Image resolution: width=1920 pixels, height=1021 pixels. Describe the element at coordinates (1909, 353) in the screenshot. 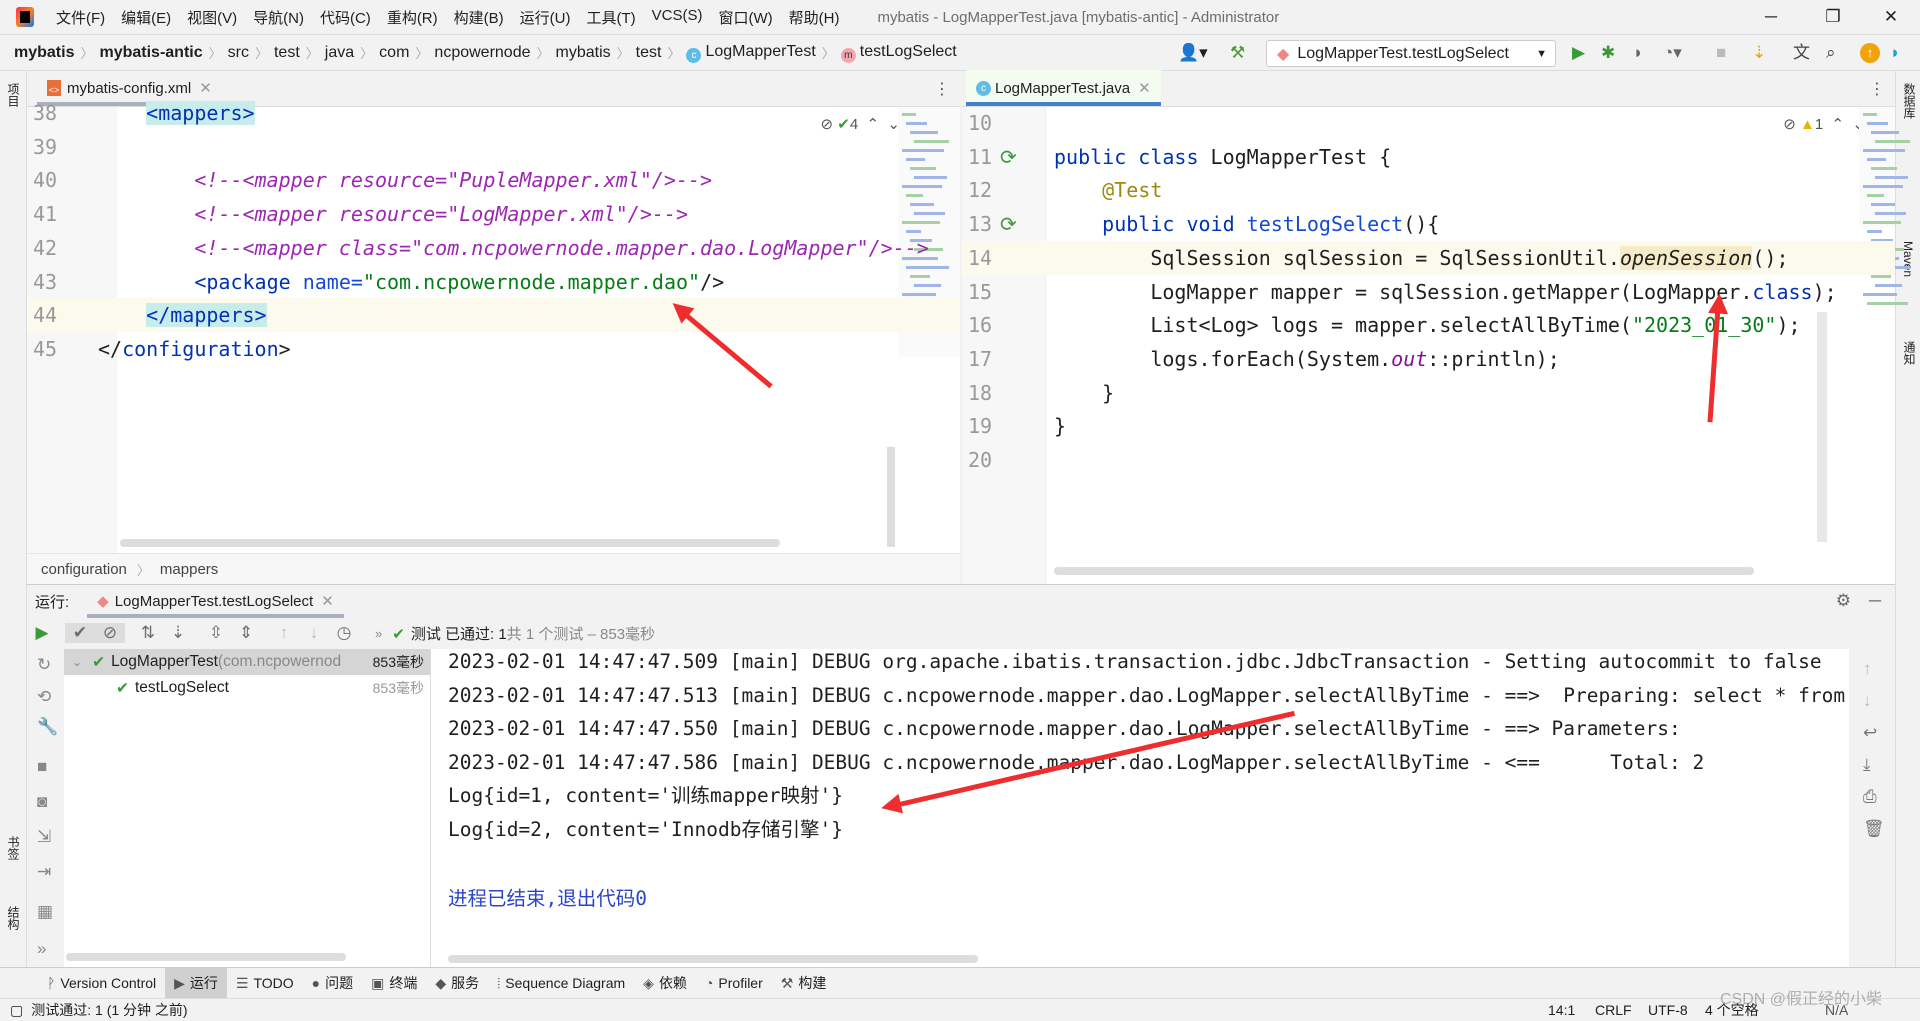

I see `notifications-tool-button: 通知` at that location.